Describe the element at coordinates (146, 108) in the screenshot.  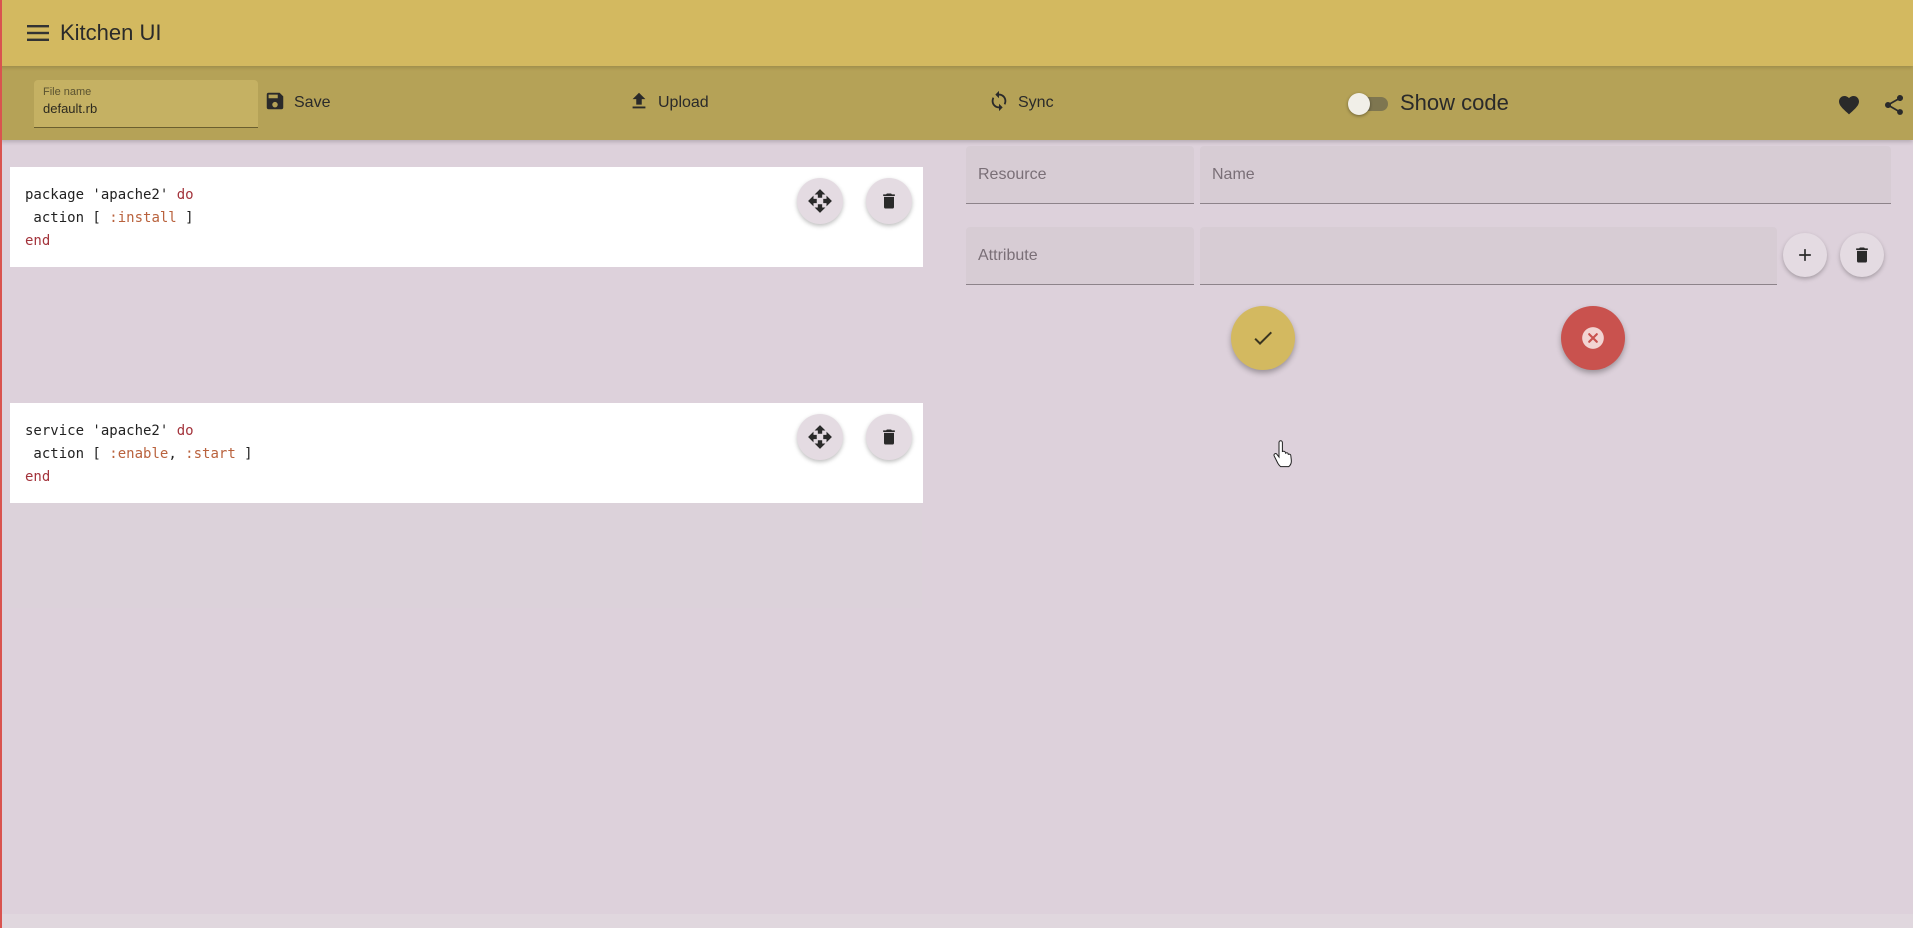
I see `file-name-input` at that location.